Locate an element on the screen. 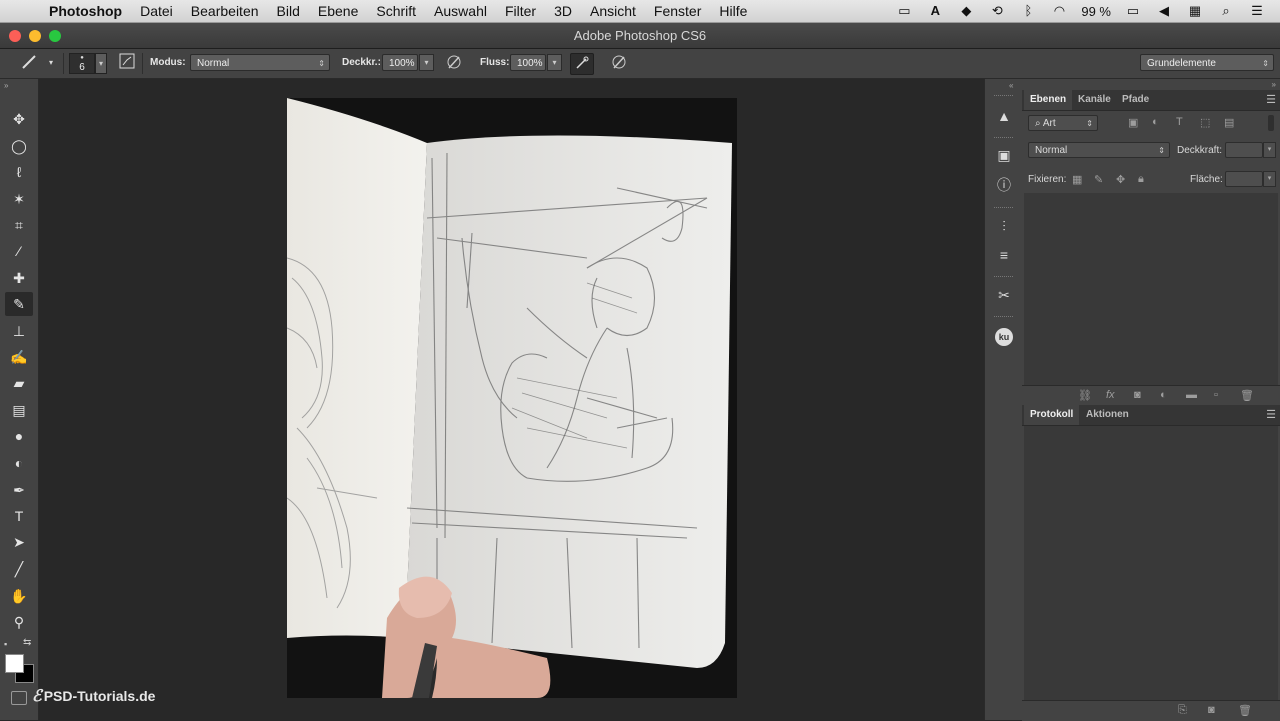 The width and height of the screenshot is (1280, 721). path-selection-tool-icon: ➤ is located at coordinates (19, 542).